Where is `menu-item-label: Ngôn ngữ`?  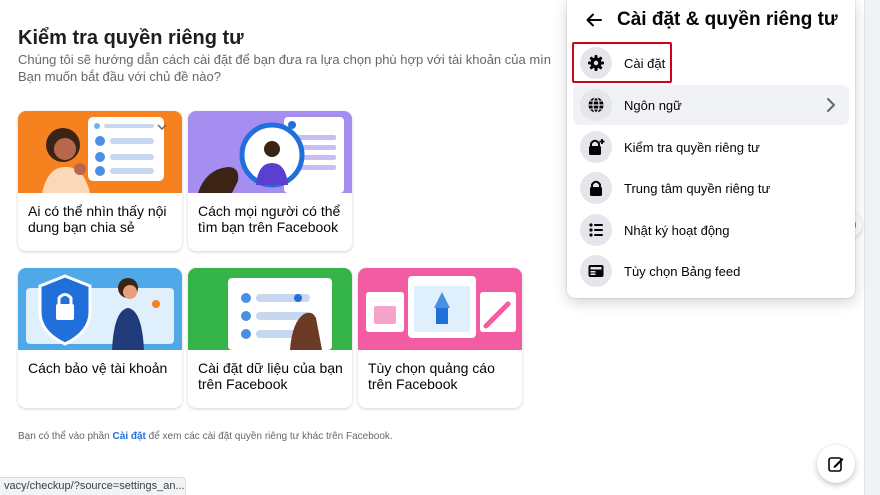 menu-item-label: Ngôn ngữ is located at coordinates (653, 105).